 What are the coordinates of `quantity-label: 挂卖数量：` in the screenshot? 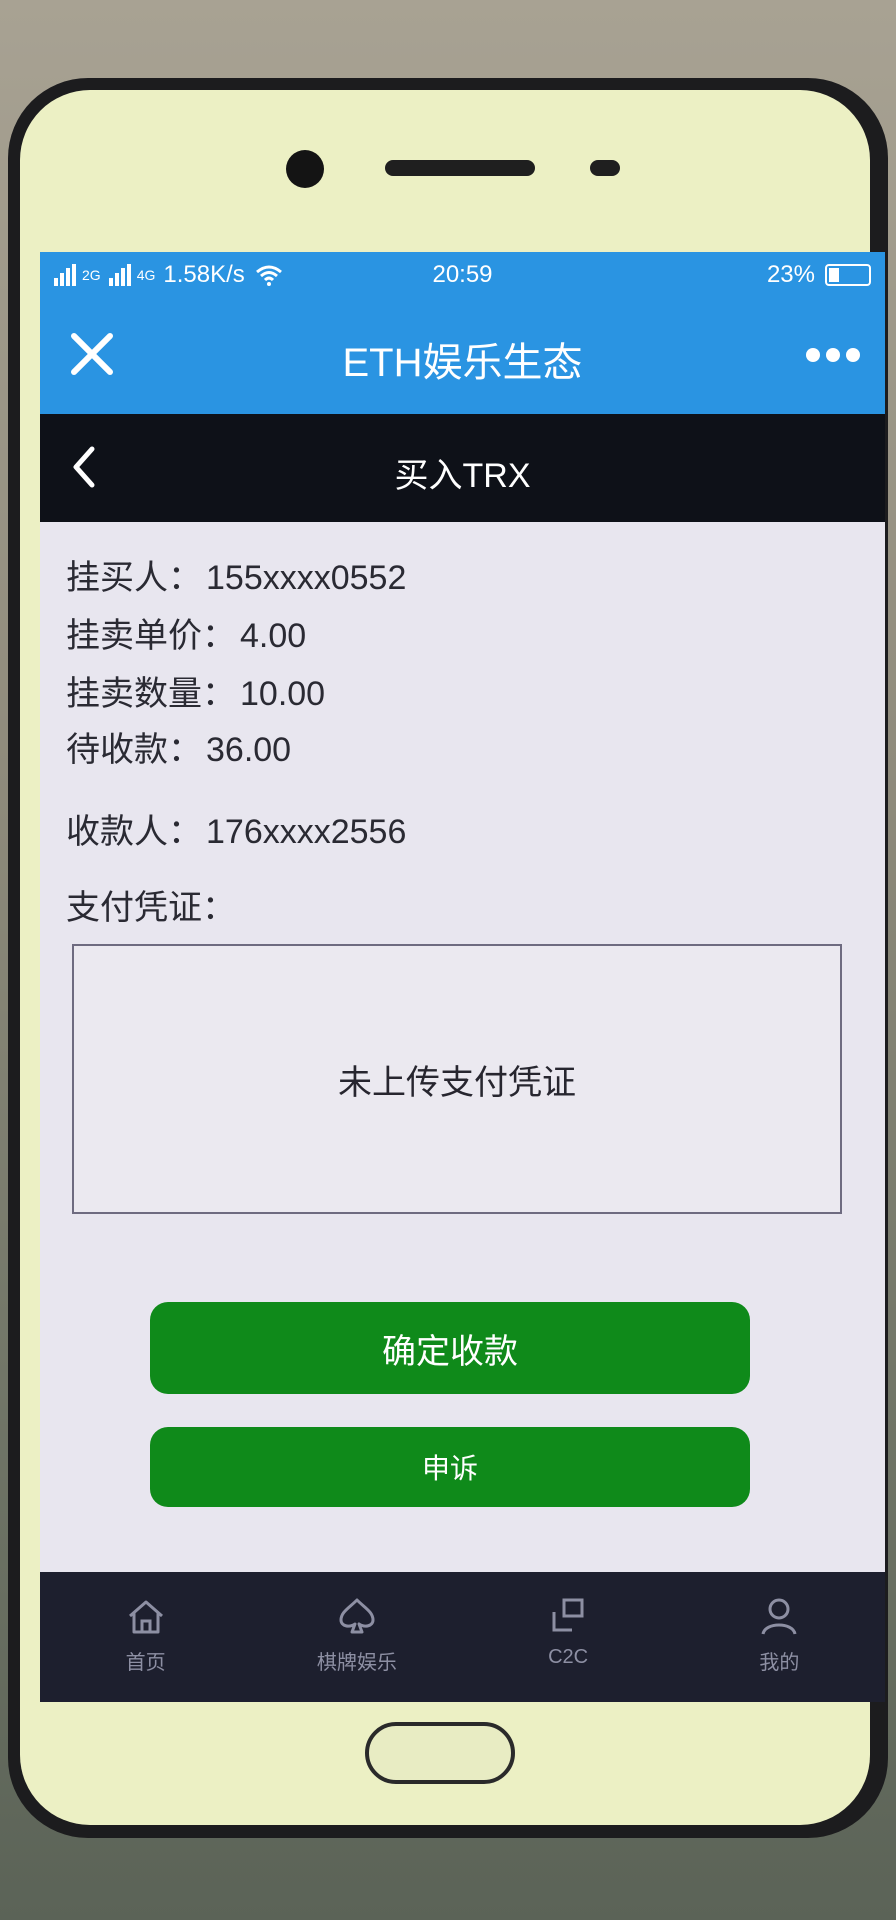 It's located at (151, 694).